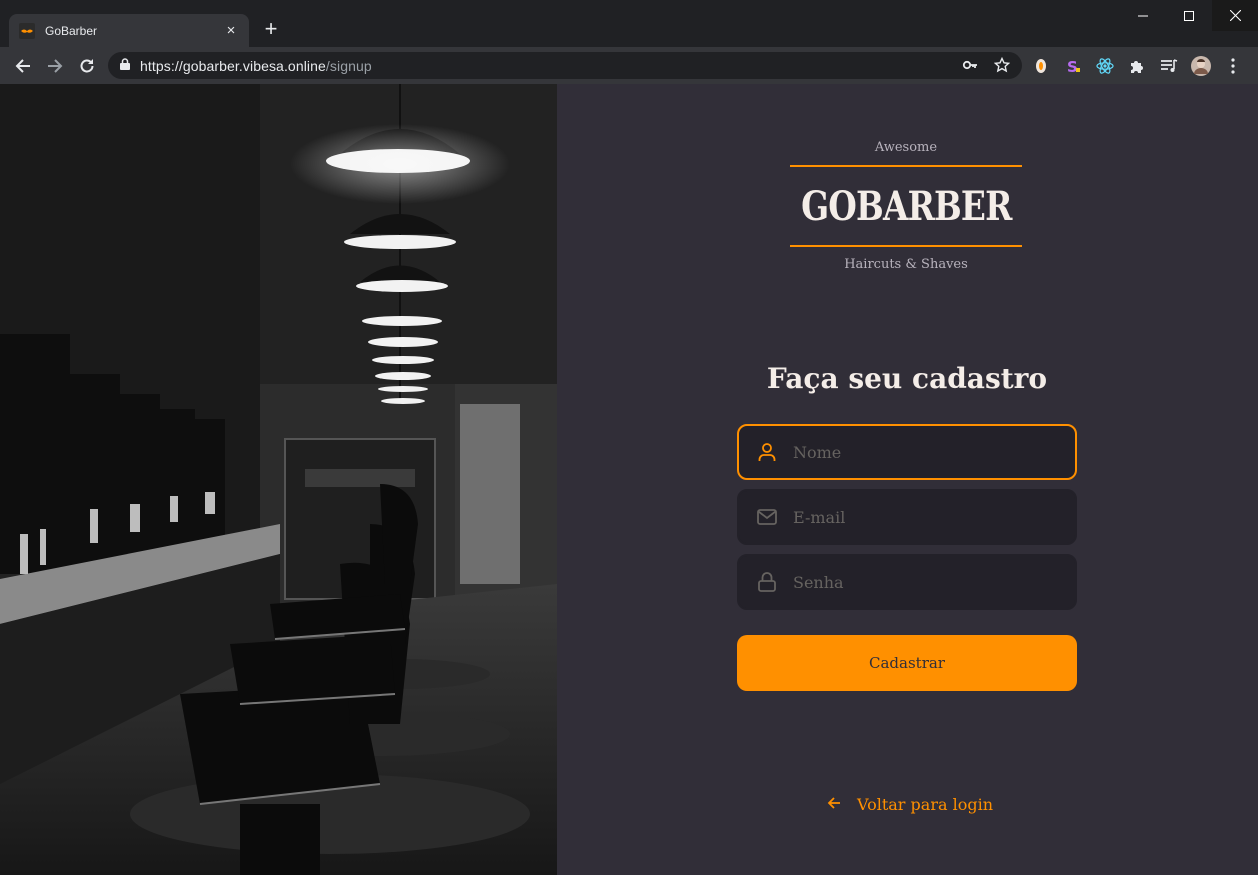 The image size is (1258, 875). I want to click on extensions-puzzle-icon, so click(1136, 65).